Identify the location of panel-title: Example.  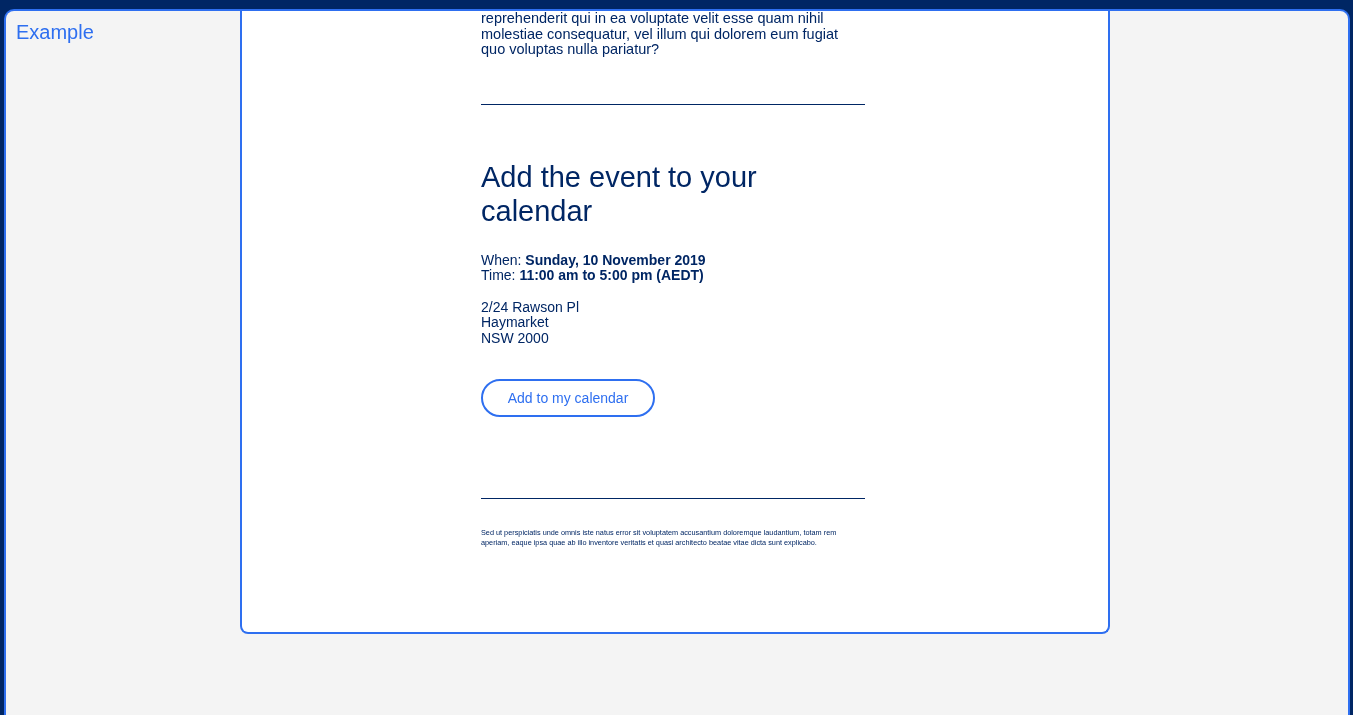
(55, 32).